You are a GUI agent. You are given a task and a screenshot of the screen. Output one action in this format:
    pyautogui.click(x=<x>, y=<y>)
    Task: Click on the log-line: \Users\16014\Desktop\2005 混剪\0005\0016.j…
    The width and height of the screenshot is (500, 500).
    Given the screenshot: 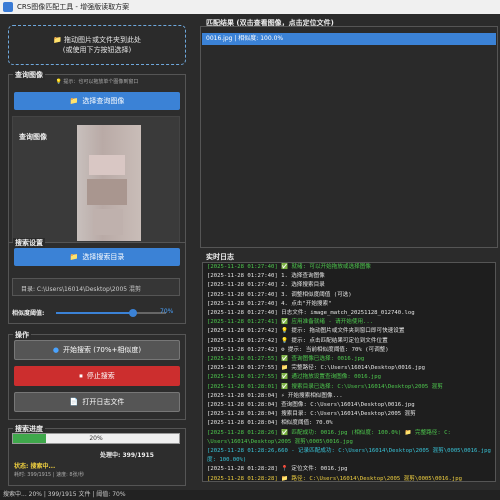 What is the action you would take?
    pyautogui.click(x=280, y=441)
    